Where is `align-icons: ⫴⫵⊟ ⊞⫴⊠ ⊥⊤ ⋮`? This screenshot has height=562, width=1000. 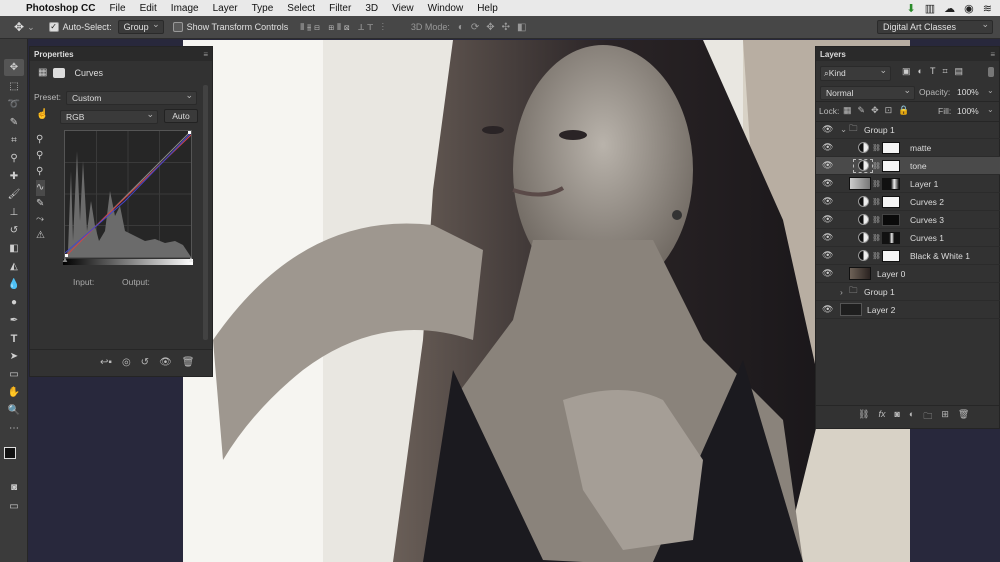 align-icons: ⫴⫵⊟ ⊞⫴⊠ ⊥⊤ ⋮ is located at coordinates (343, 27).